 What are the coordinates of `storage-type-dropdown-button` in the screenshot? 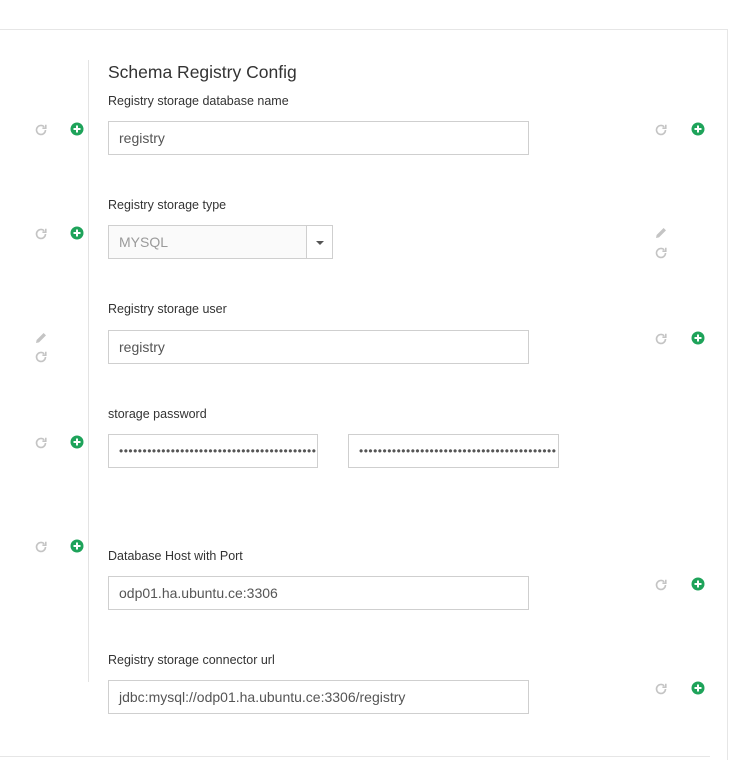 It's located at (319, 242).